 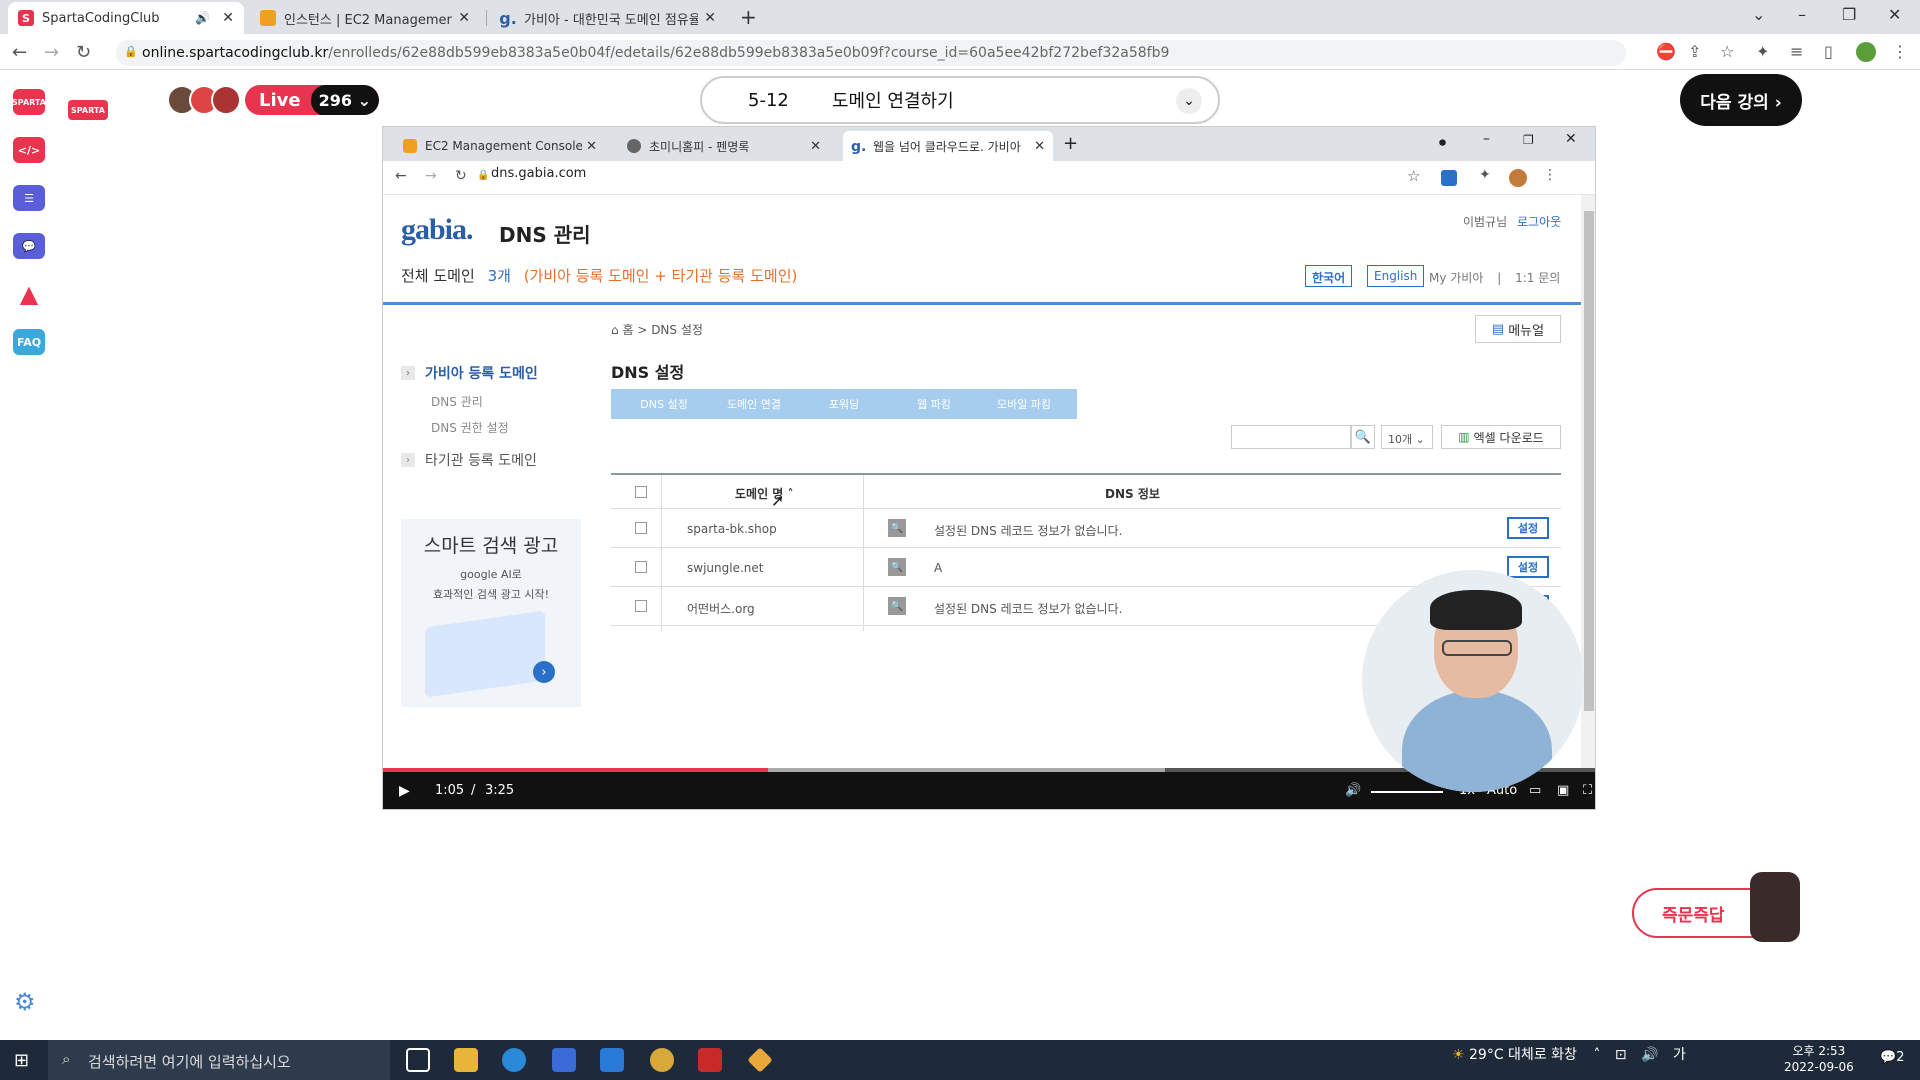 I want to click on tab-search-icon: ⌄, so click(x=1758, y=14).